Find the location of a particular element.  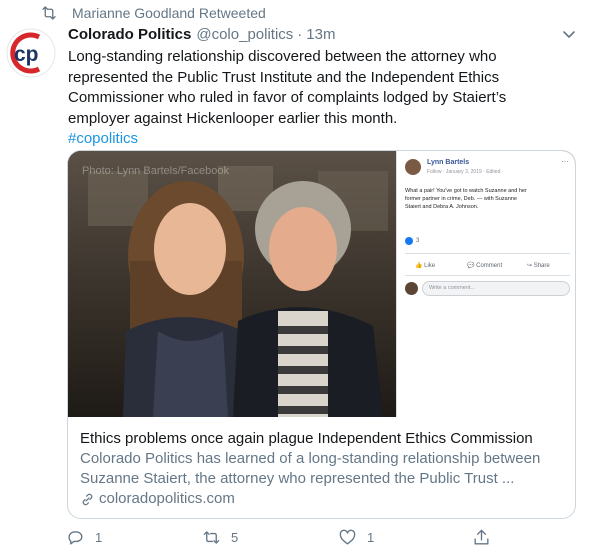

heart-icon is located at coordinates (347, 537).